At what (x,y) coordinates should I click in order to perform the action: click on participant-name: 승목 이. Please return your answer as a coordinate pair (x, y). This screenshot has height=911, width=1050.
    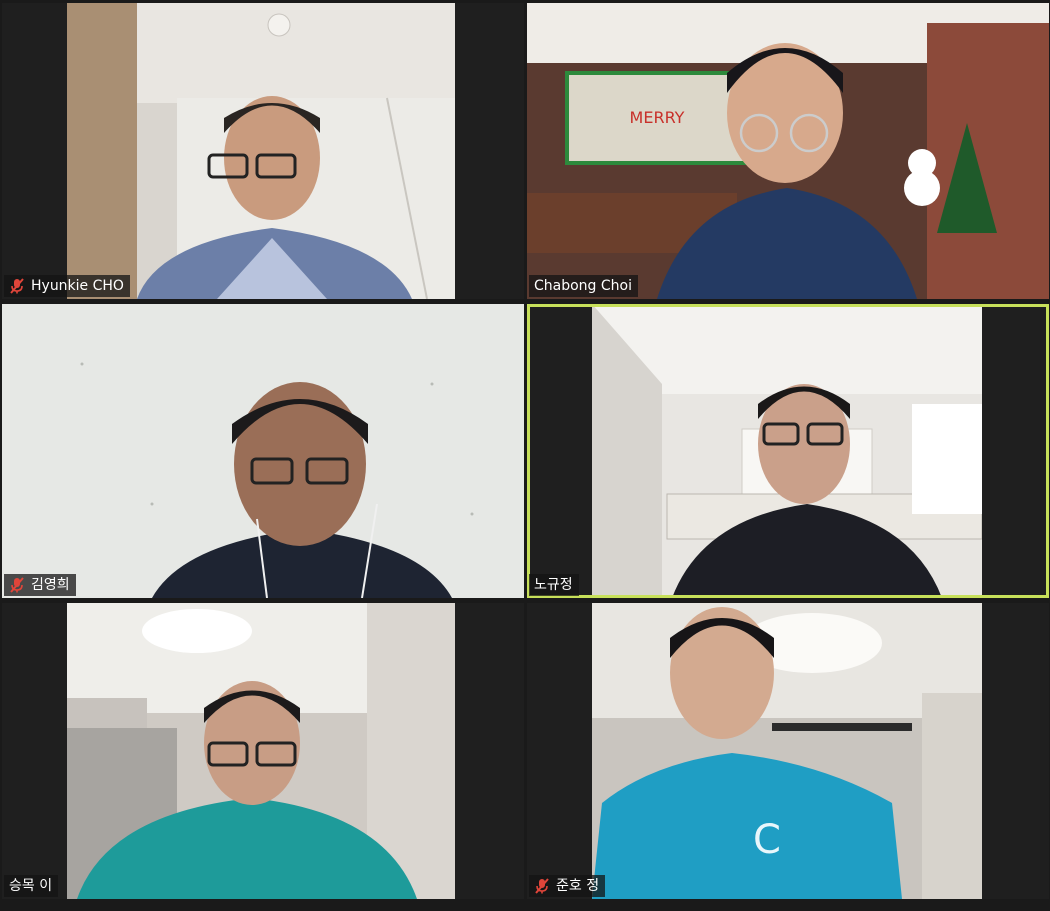
    Looking at the image, I should click on (31, 886).